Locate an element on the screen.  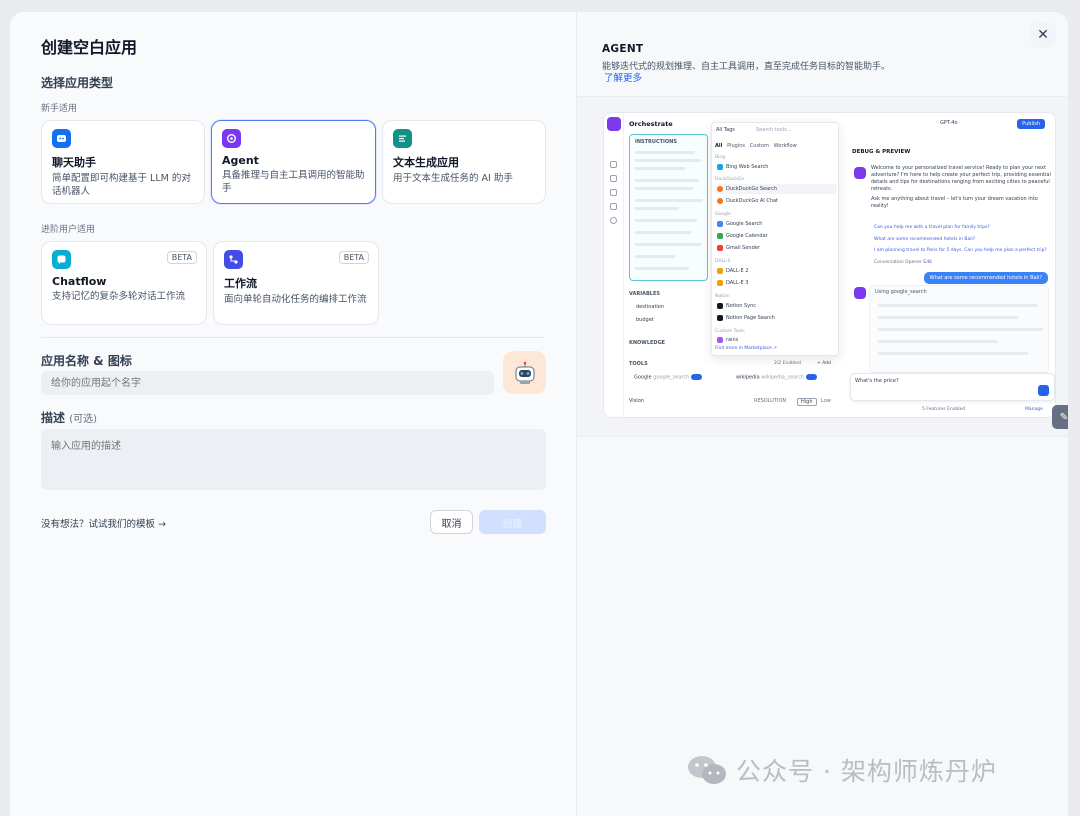
app-type-card-chatflow: BETA Chatflow 支持记忆的复杂多轮对话工作流 is located at coordinates (124, 283).